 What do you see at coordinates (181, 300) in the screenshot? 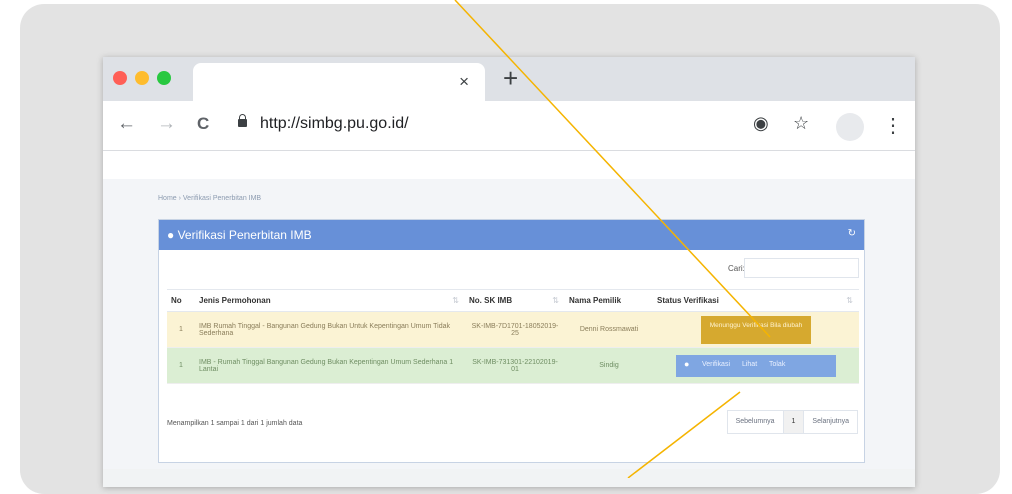
I see `column-header-no: No` at bounding box center [181, 300].